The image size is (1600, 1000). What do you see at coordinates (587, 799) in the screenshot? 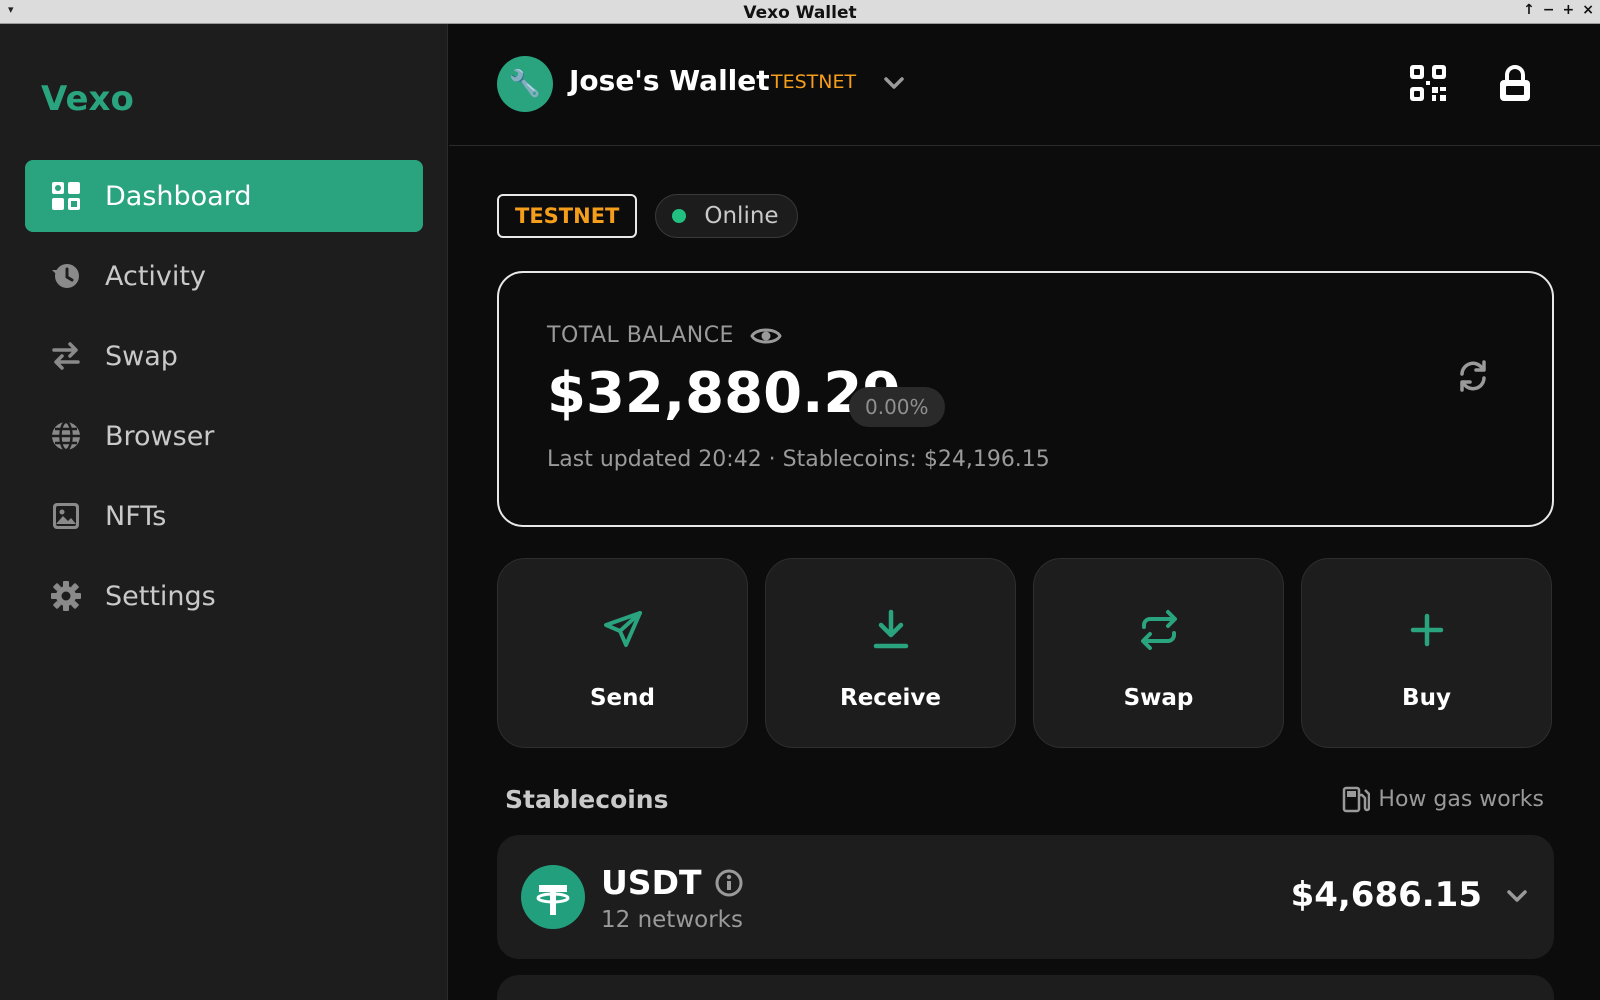
I see `stablecoins-heading: Stablecoins` at bounding box center [587, 799].